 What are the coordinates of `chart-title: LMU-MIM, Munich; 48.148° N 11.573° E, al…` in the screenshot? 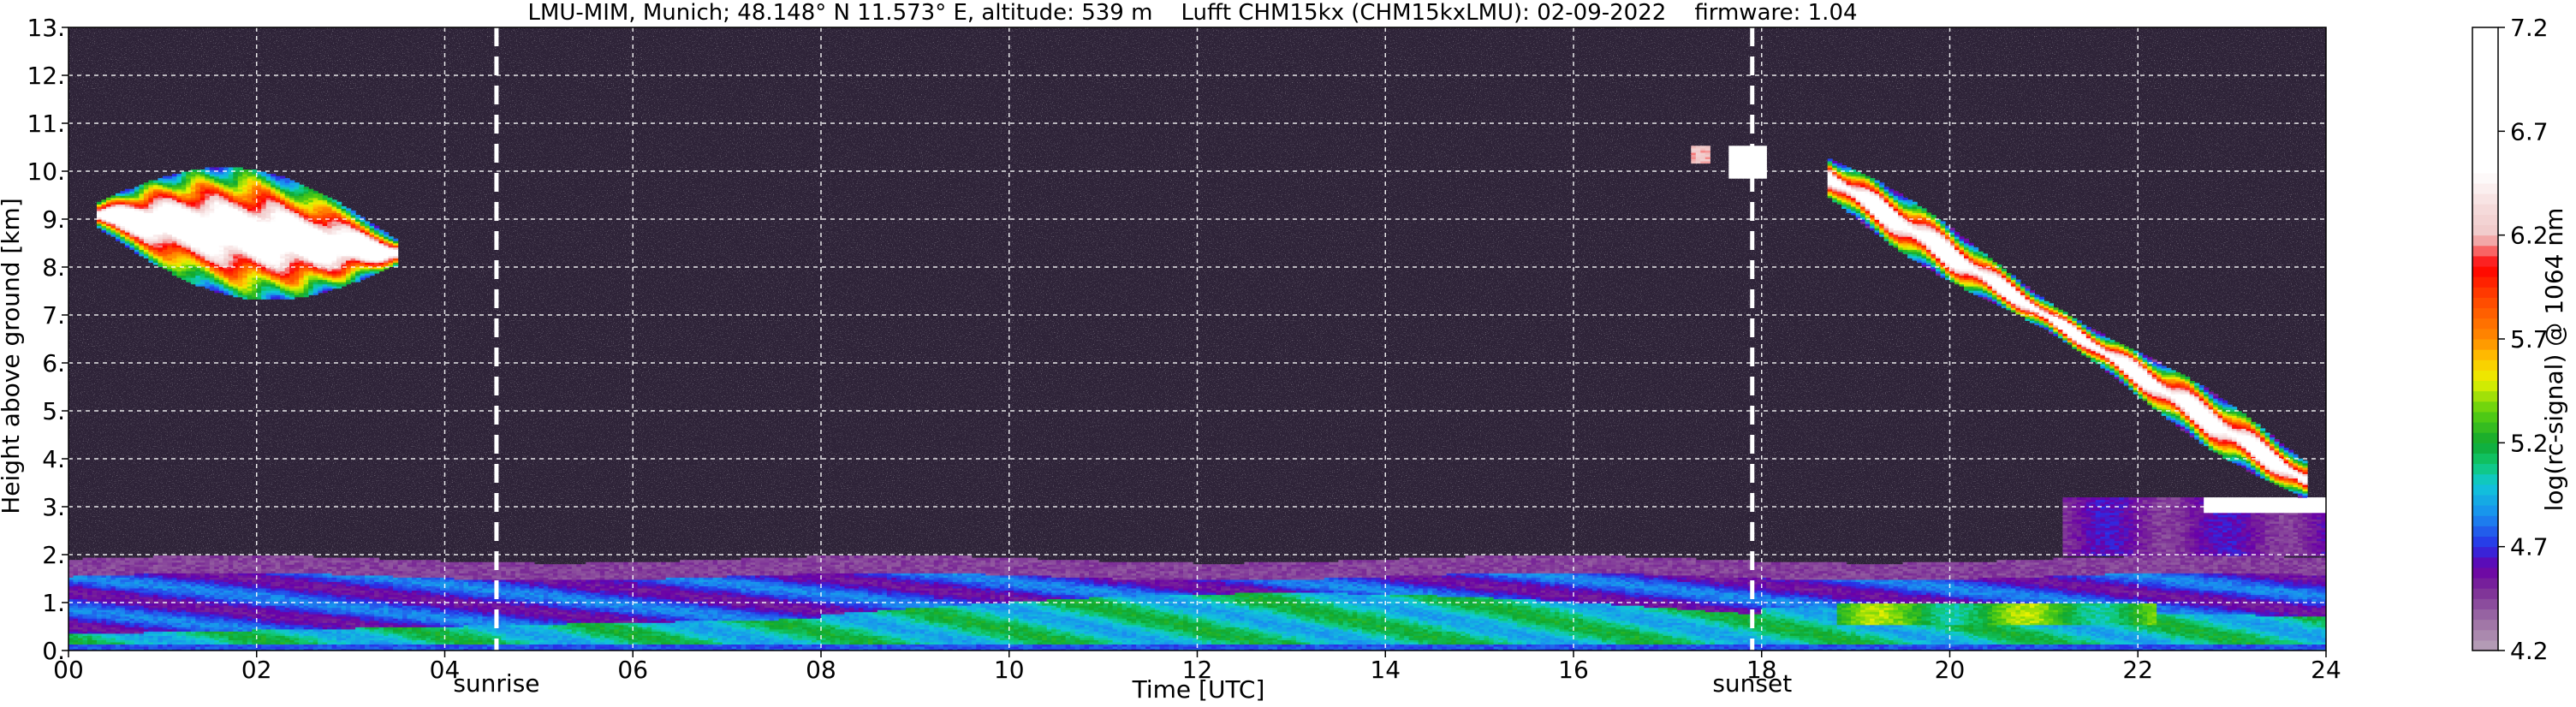 It's located at (1192, 13).